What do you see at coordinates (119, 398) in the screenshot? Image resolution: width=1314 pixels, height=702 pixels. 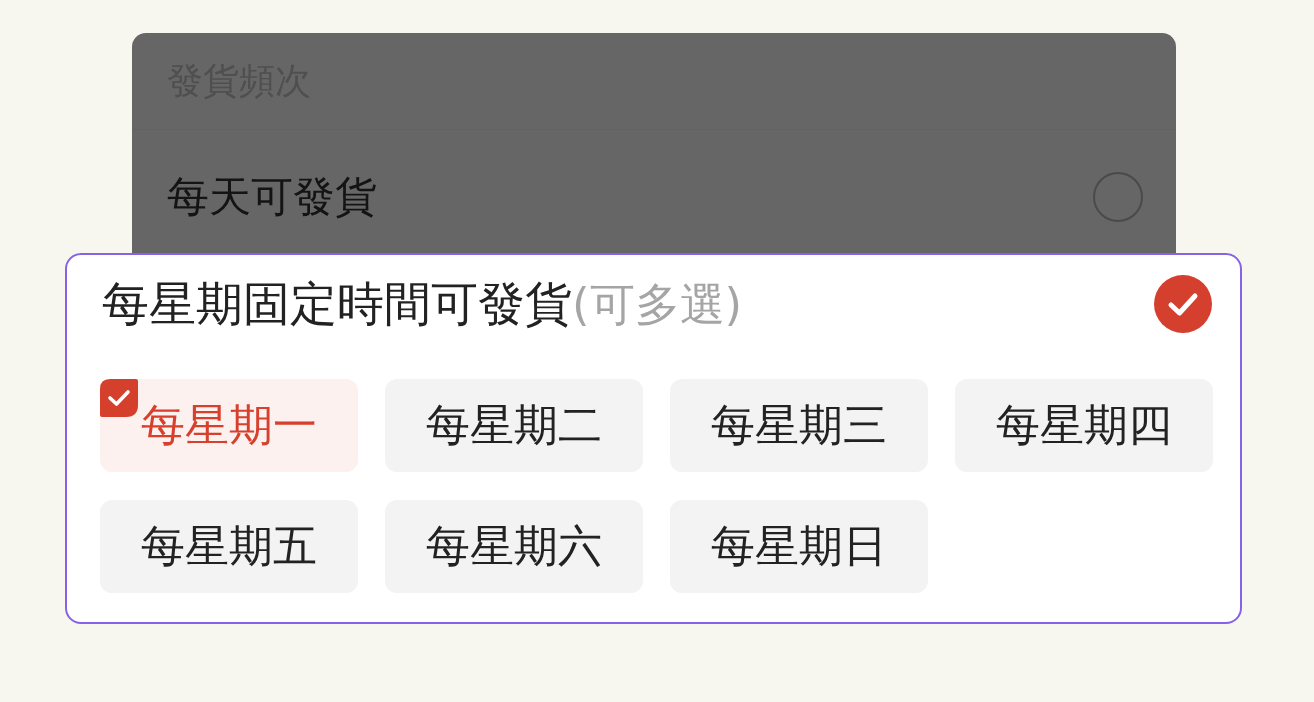 I see `check-badge-icon` at bounding box center [119, 398].